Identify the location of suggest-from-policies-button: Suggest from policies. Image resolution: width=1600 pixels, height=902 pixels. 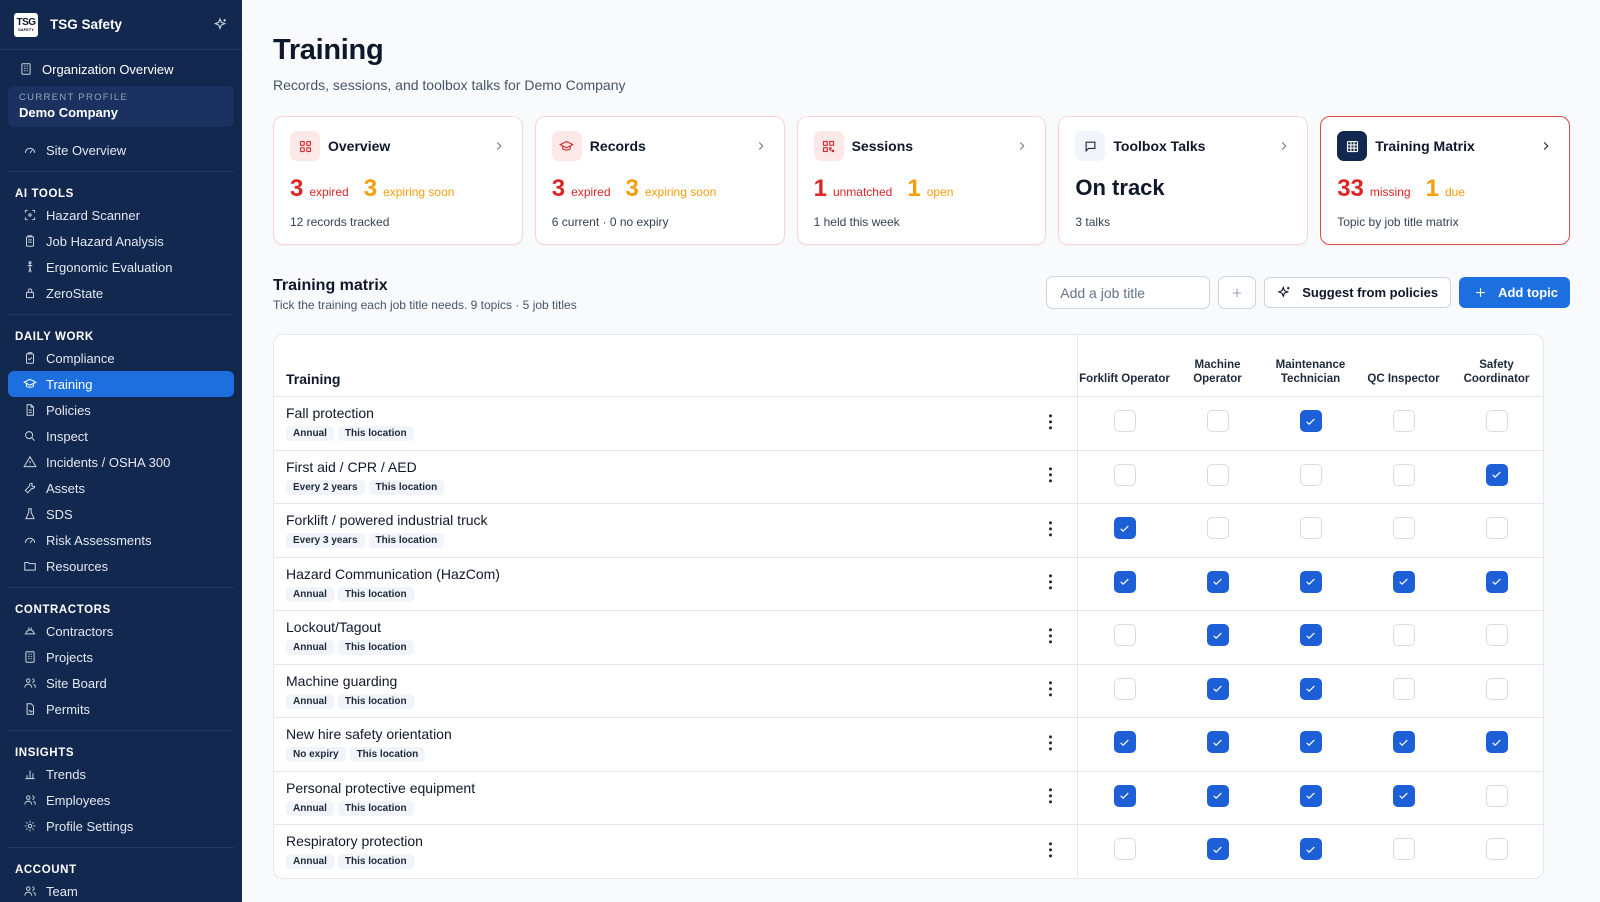
(1358, 292).